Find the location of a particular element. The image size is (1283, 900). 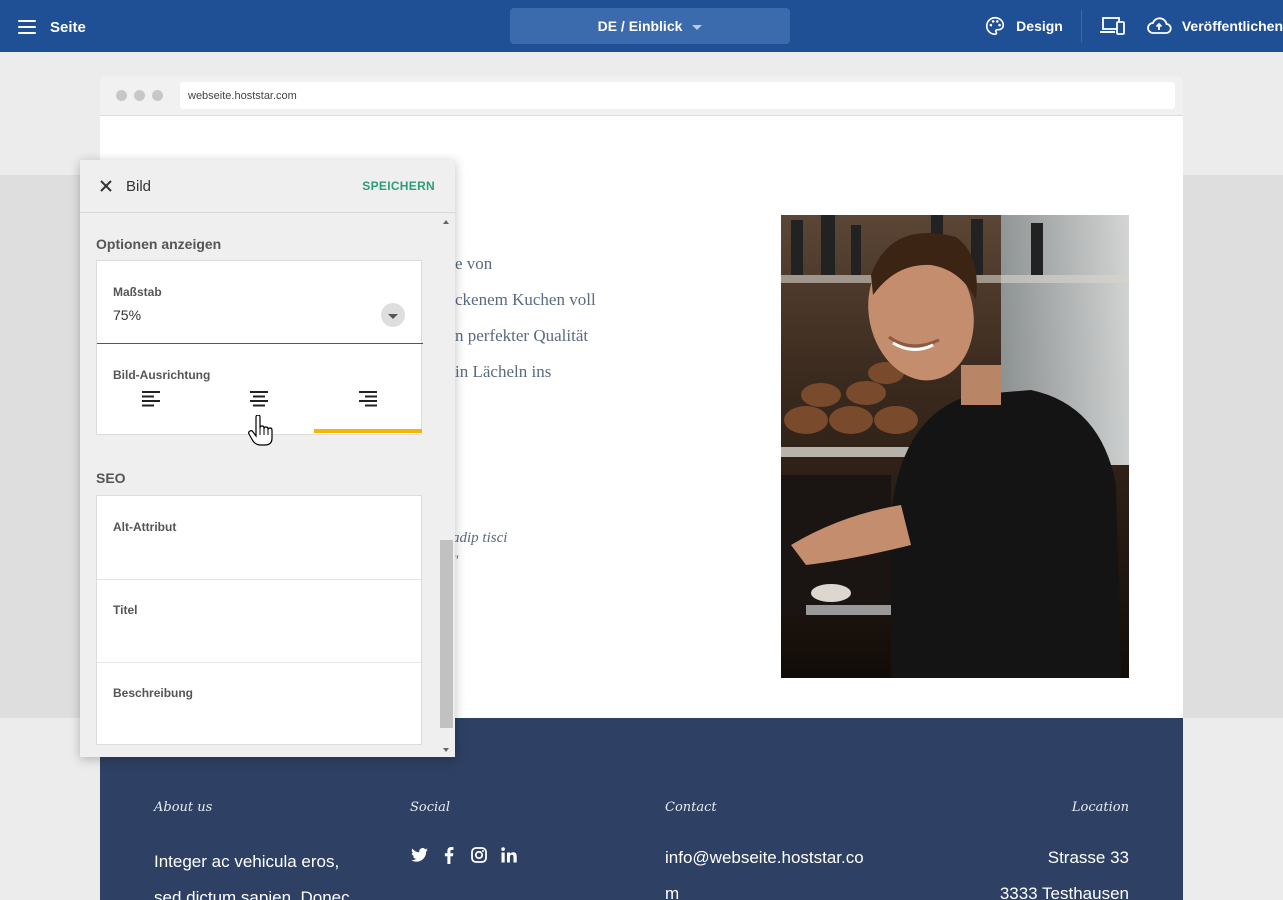

menu-button: Seite is located at coordinates (58, 27).